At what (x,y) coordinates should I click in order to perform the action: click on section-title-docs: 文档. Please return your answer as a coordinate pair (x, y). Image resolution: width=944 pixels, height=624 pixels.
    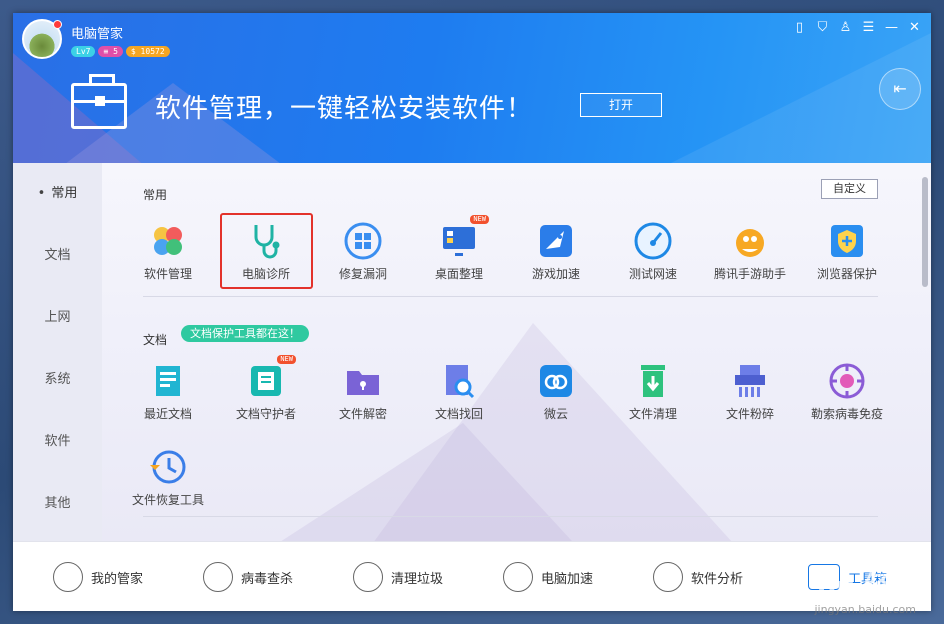
    Looking at the image, I should click on (155, 340).